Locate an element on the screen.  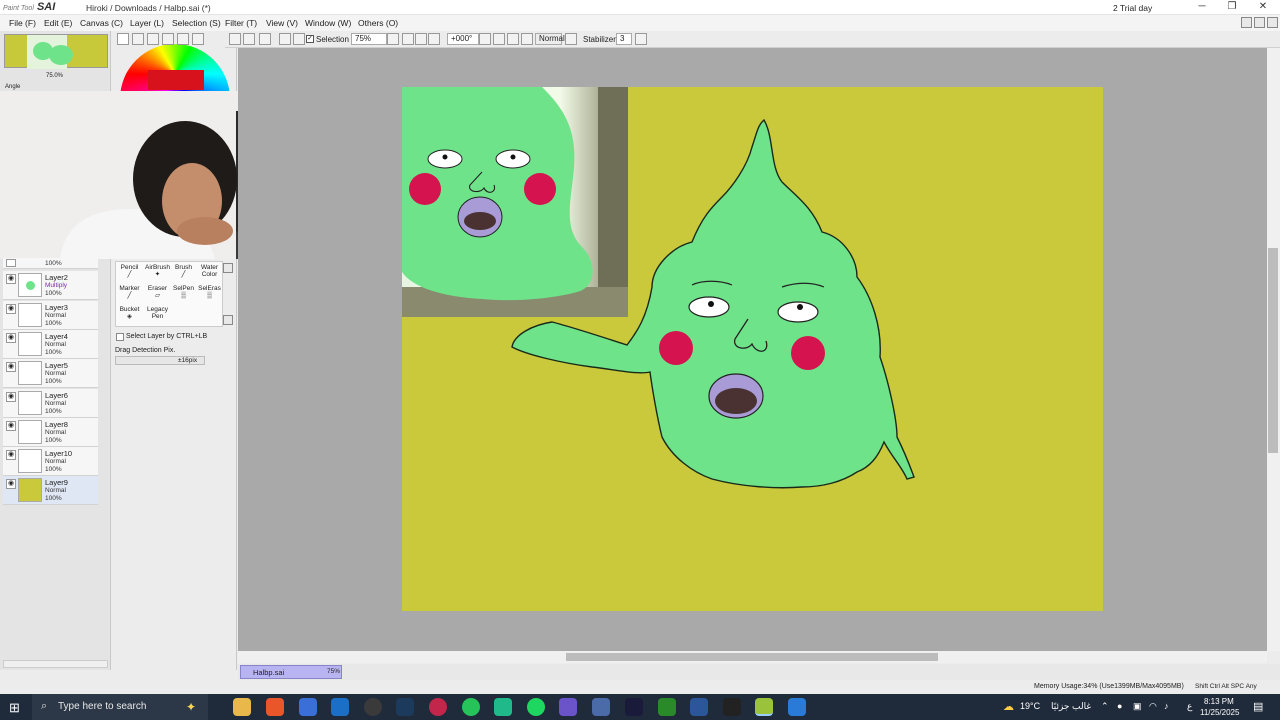
menu-file: File (F) is located at coordinates (22, 23).